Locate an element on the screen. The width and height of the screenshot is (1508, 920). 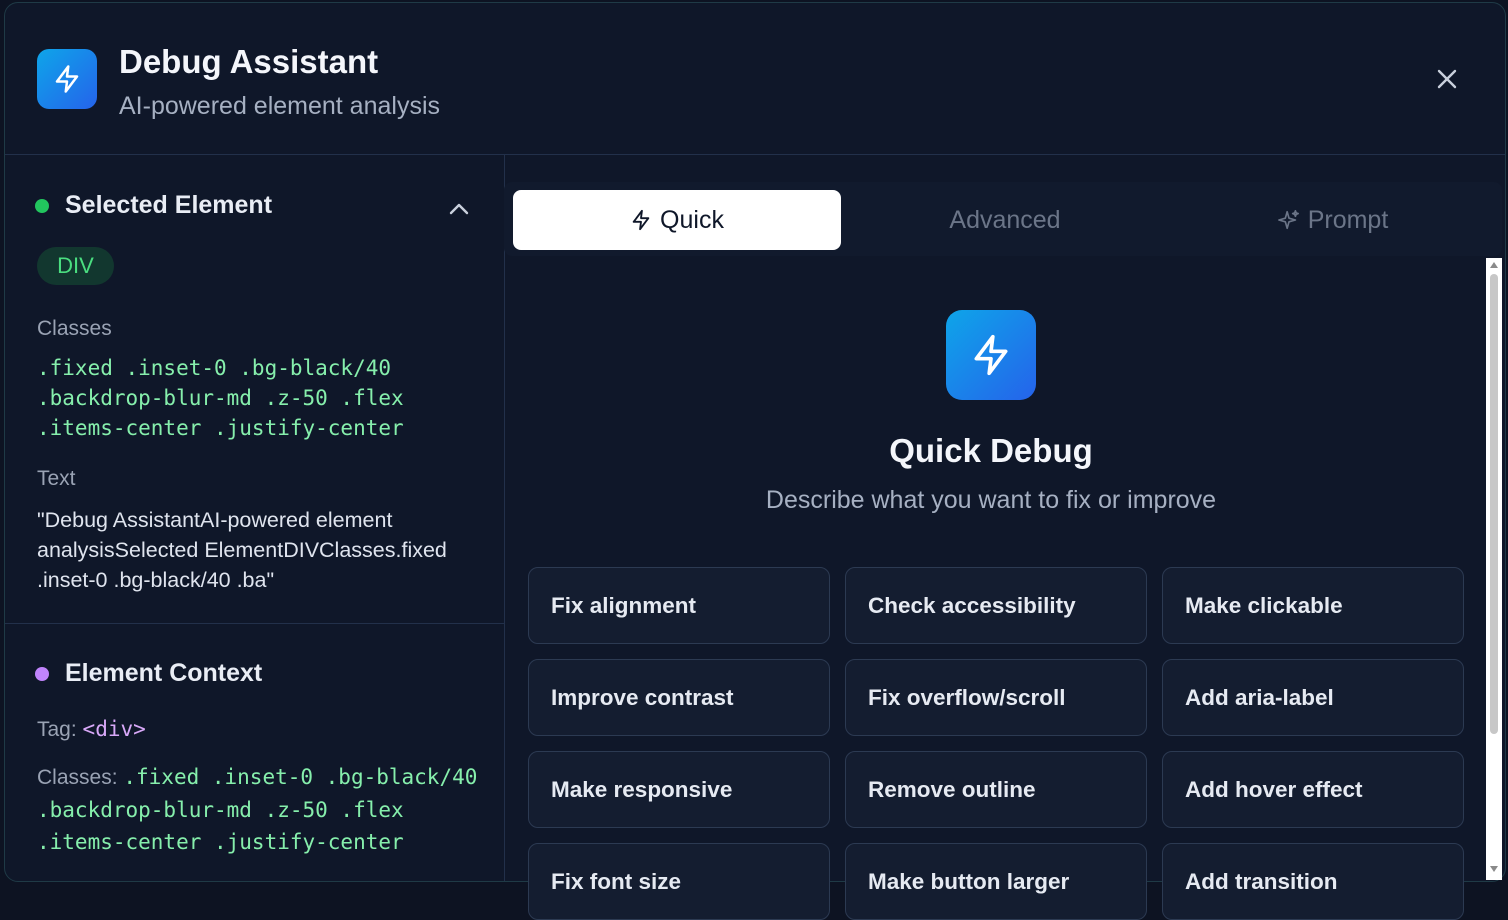
element-context-title: Element Context is located at coordinates (164, 673).